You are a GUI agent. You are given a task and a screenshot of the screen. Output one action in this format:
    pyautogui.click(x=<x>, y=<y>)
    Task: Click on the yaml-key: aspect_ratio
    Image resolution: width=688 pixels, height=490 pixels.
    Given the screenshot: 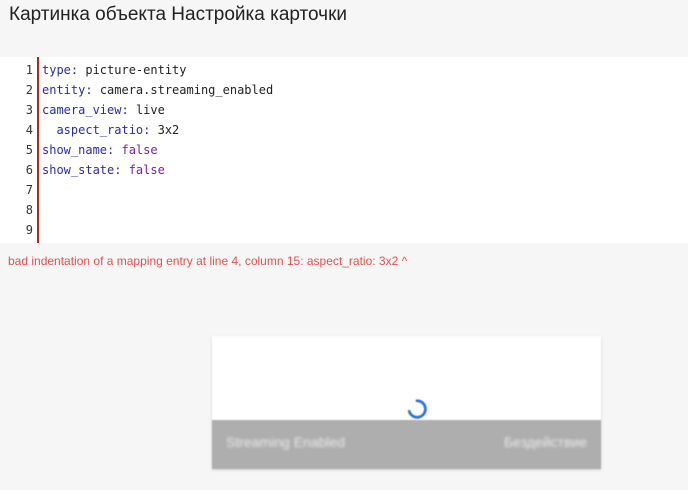 What is the action you would take?
    pyautogui.click(x=100, y=130)
    